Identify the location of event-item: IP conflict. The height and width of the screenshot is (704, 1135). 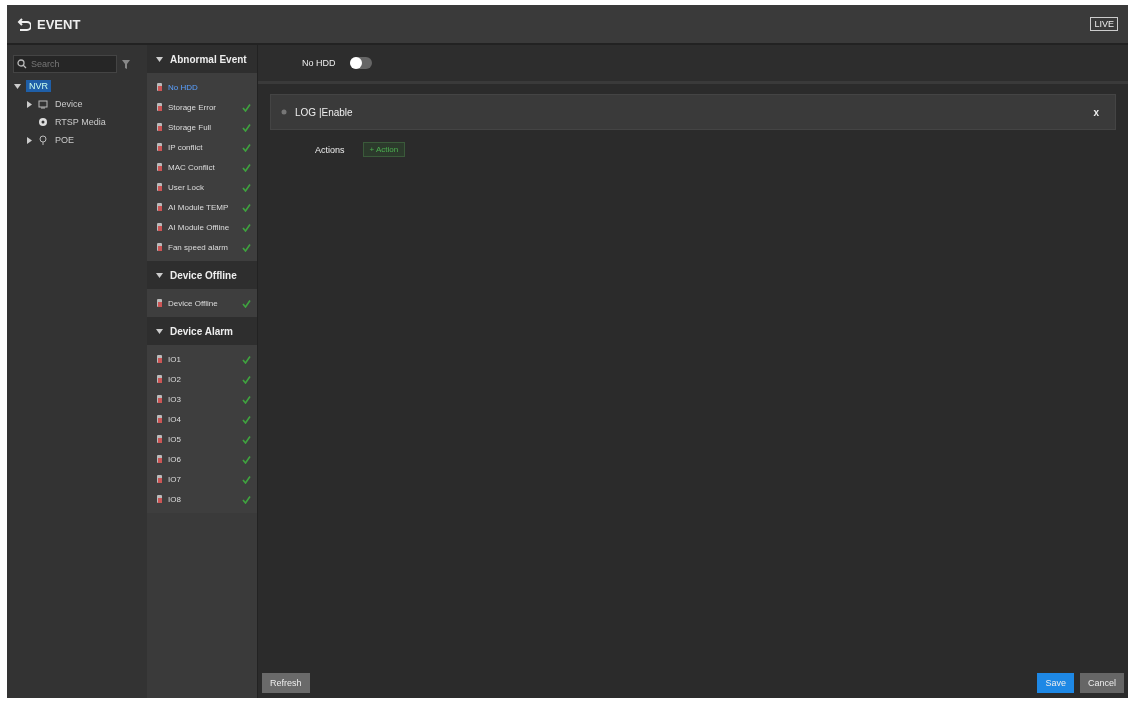
(203, 147).